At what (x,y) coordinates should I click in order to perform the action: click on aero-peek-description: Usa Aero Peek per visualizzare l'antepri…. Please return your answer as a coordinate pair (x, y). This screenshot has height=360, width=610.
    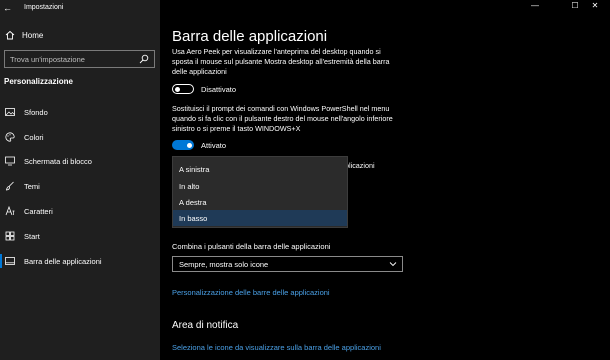
    Looking at the image, I should click on (281, 61).